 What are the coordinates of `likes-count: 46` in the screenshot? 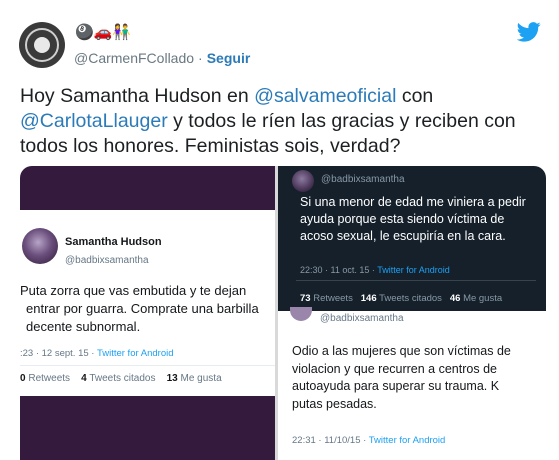 It's located at (455, 298).